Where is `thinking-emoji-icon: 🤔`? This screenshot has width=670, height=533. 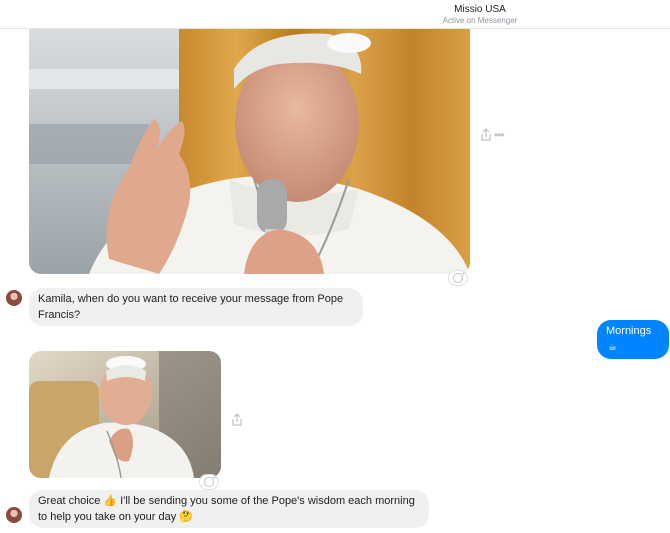
thinking-emoji-icon: 🤔 is located at coordinates (186, 517).